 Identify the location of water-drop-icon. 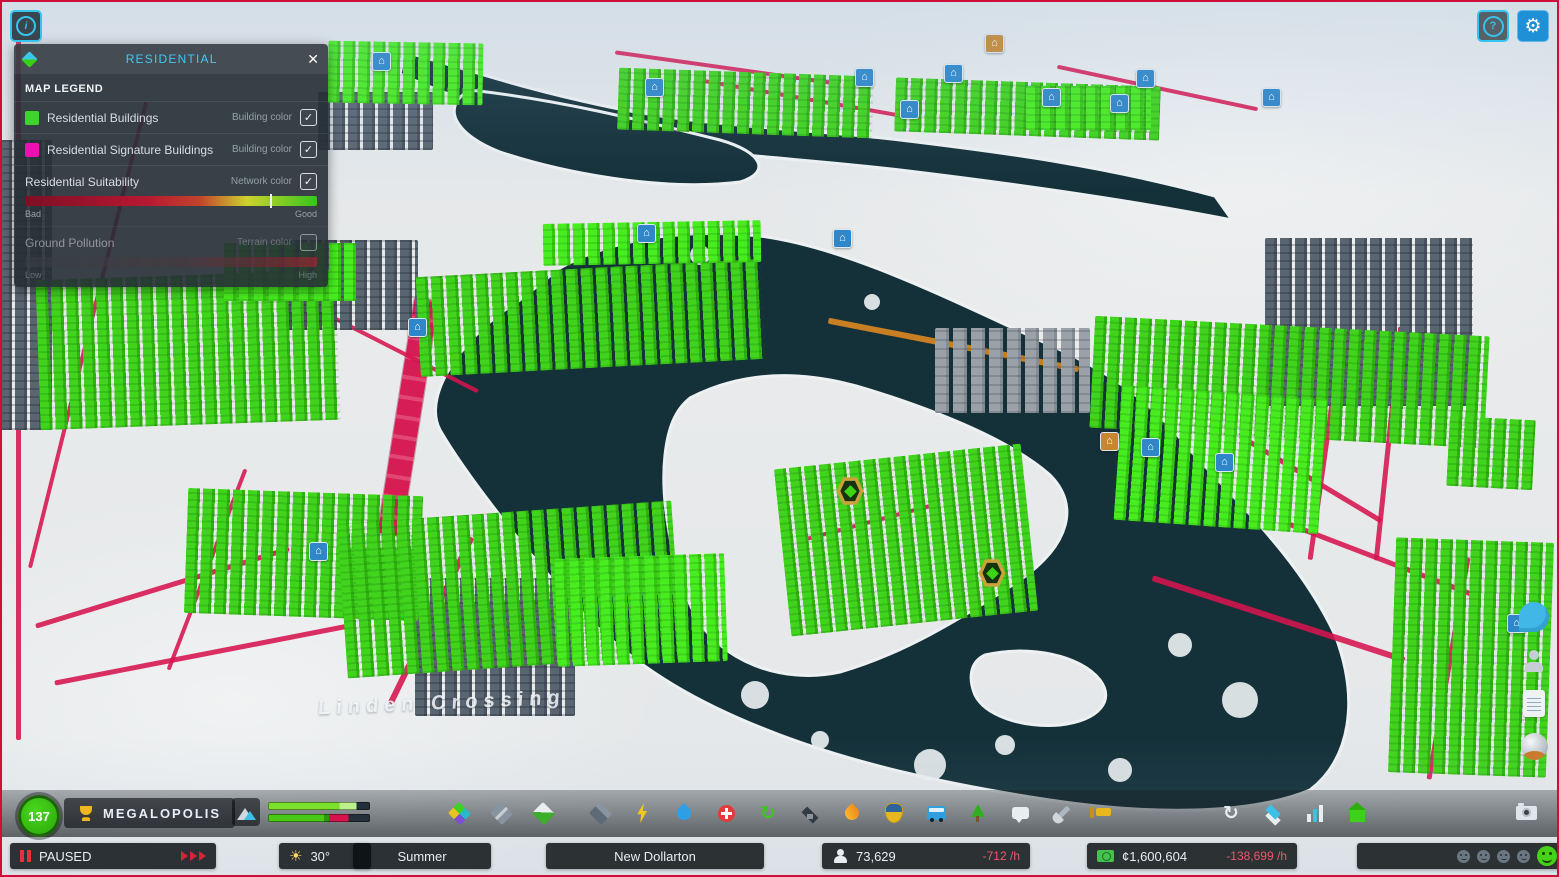
(684, 813).